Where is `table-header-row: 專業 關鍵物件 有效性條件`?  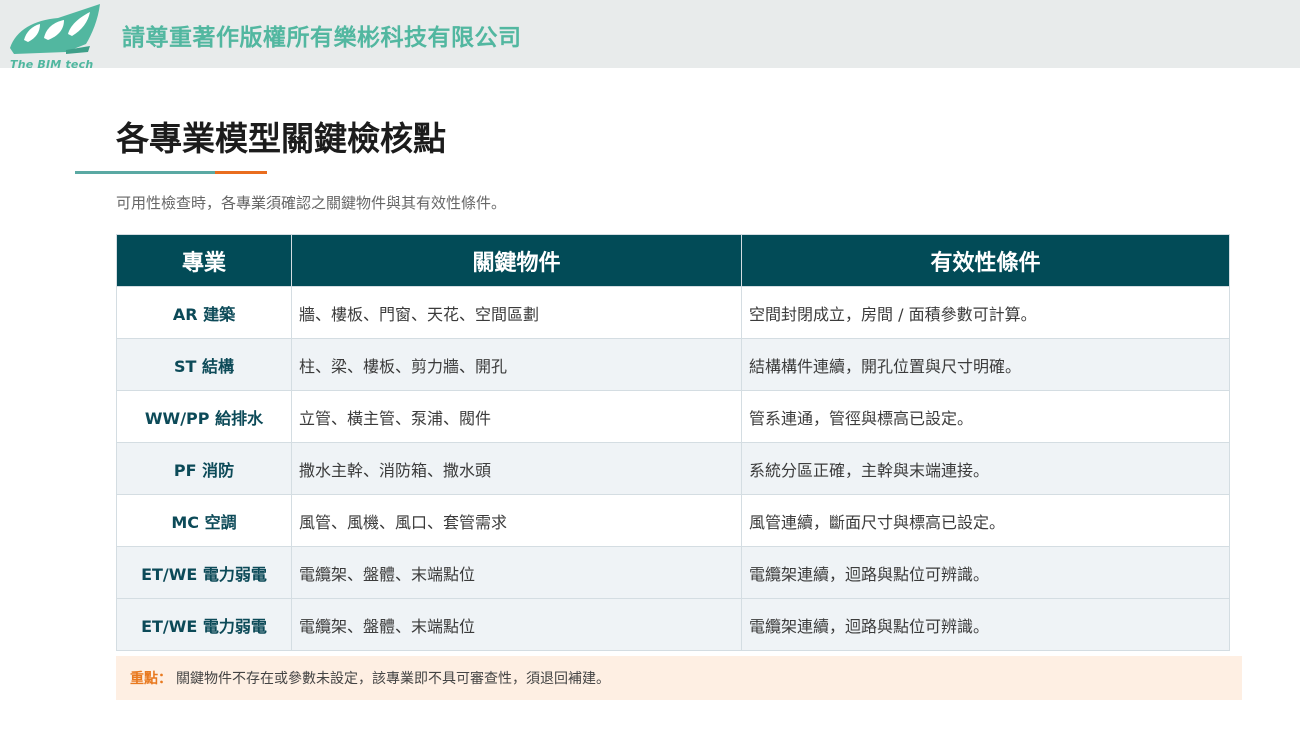
table-header-row: 專業 關鍵物件 有效性條件 is located at coordinates (673, 260).